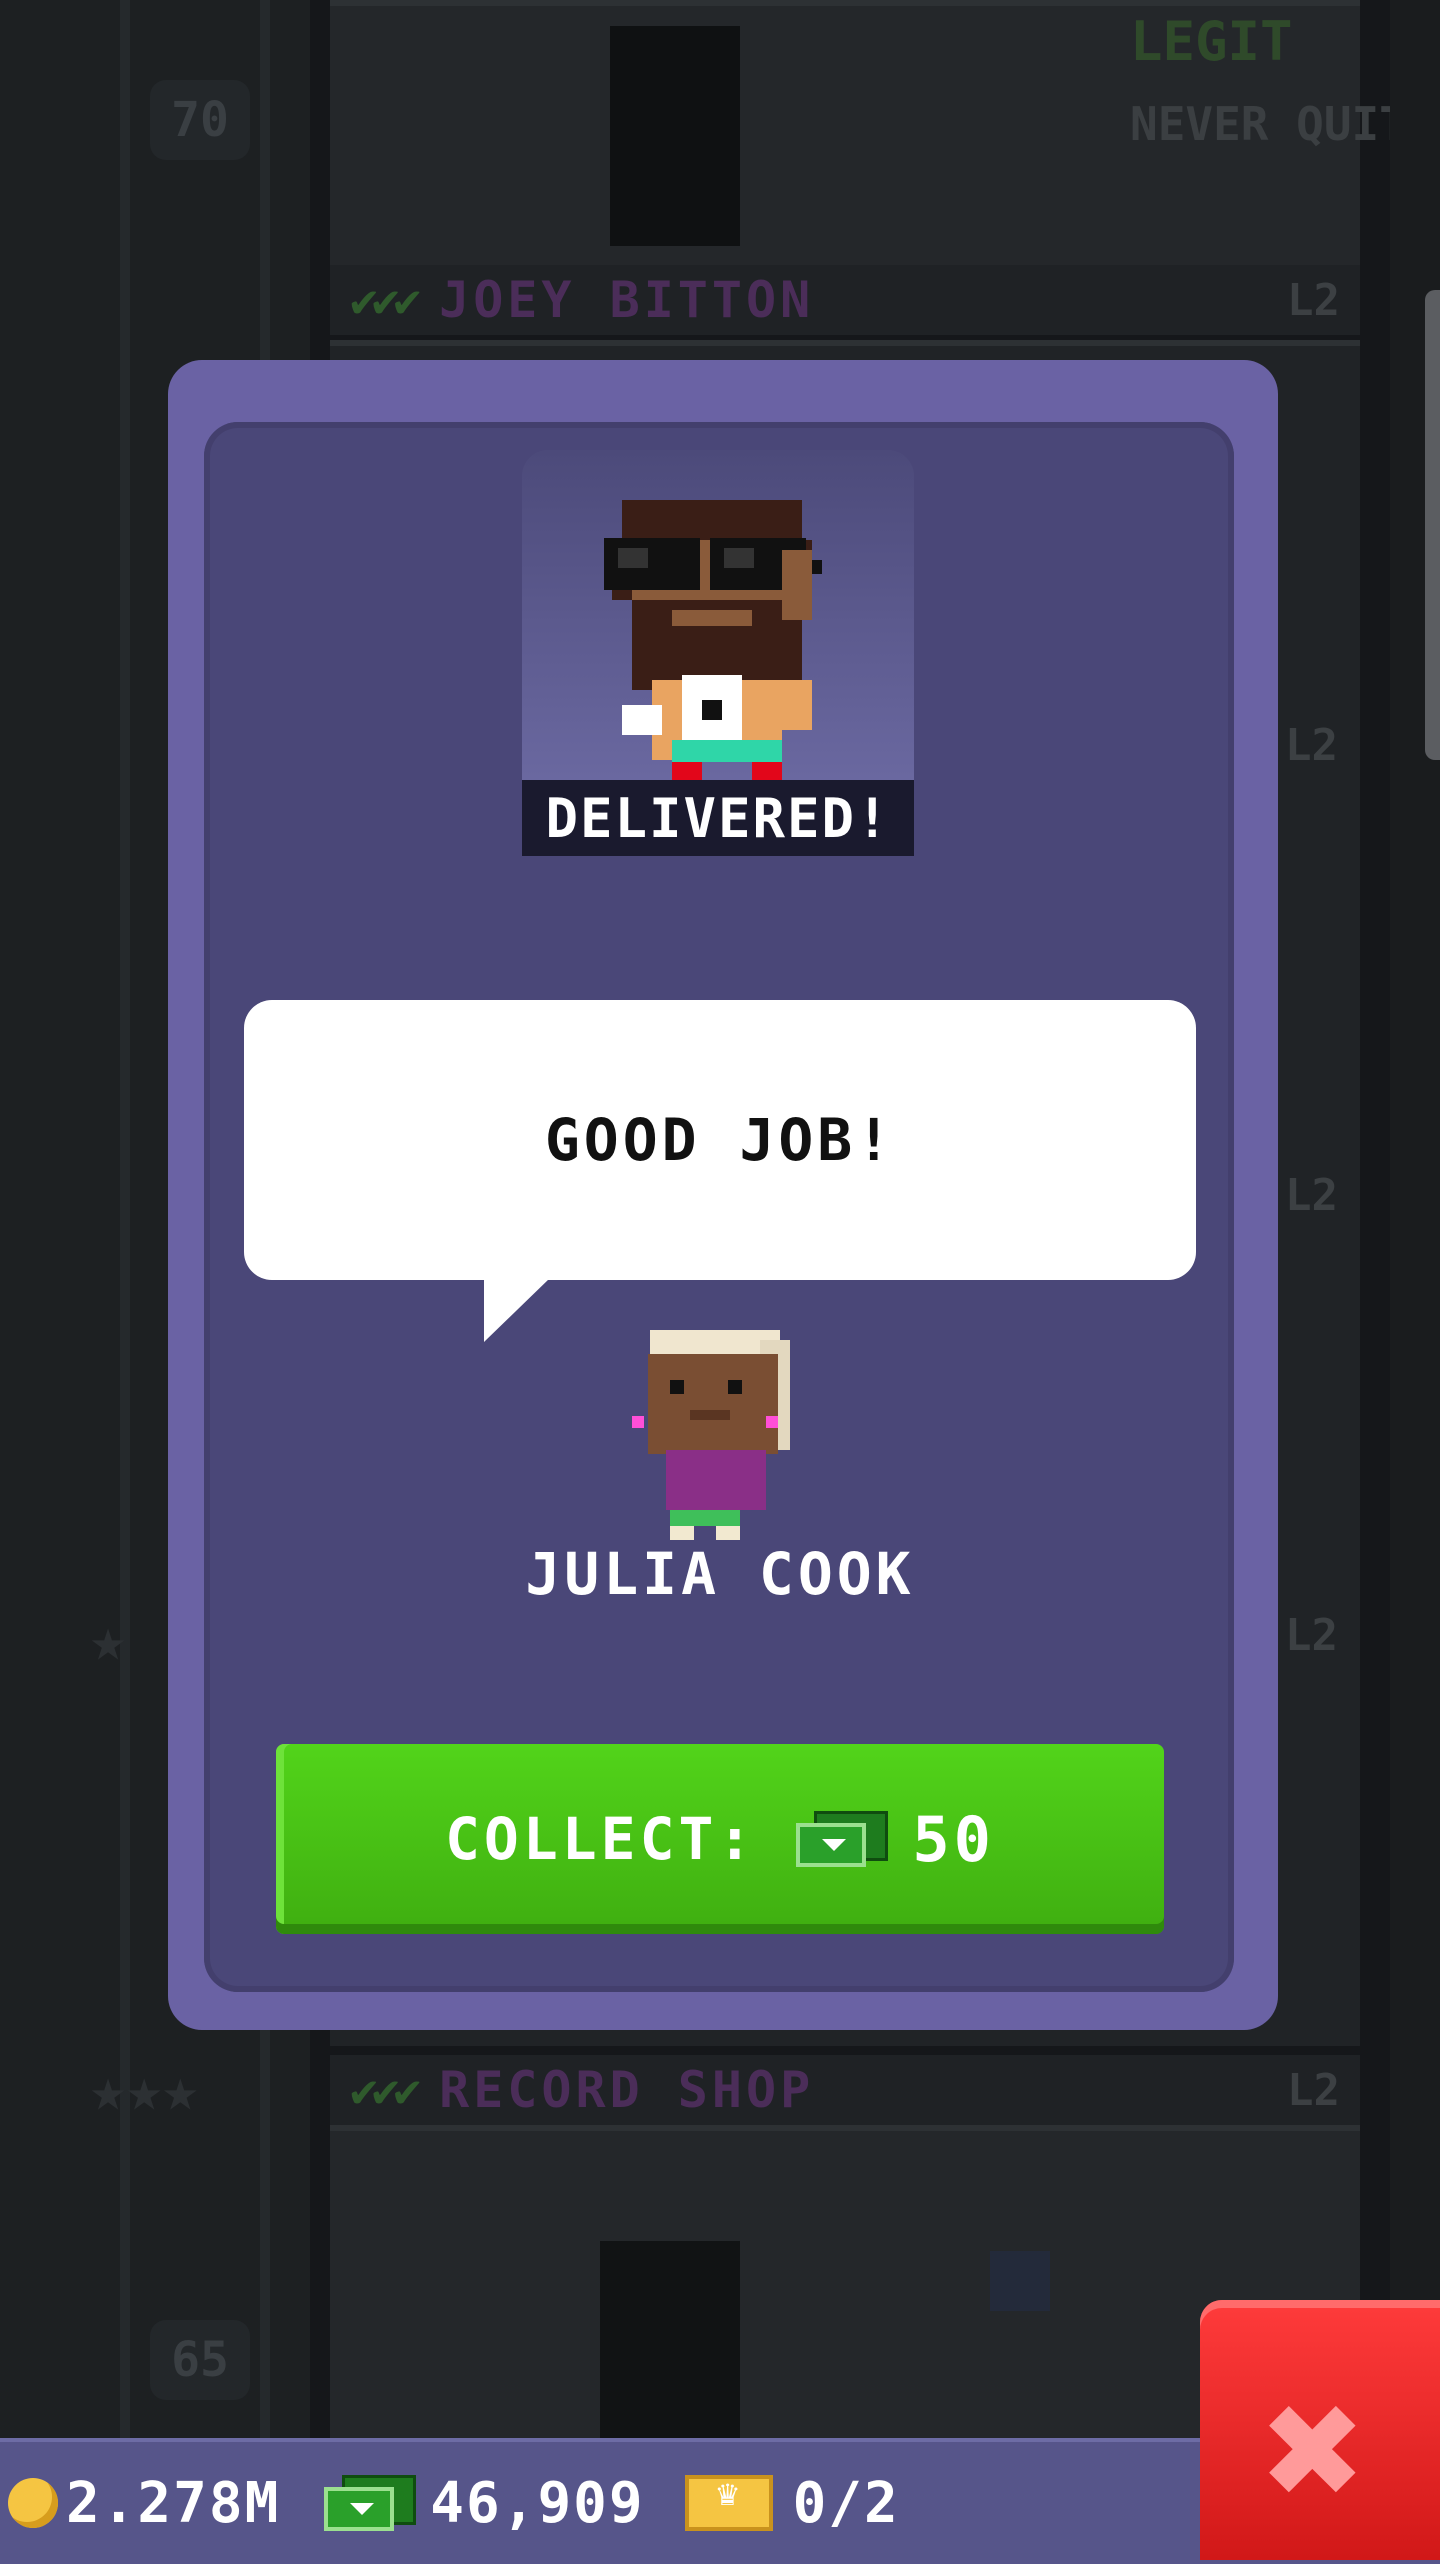 This screenshot has height=2564, width=1440. I want to click on speech-text: GOOD JOB!, so click(720, 1140).